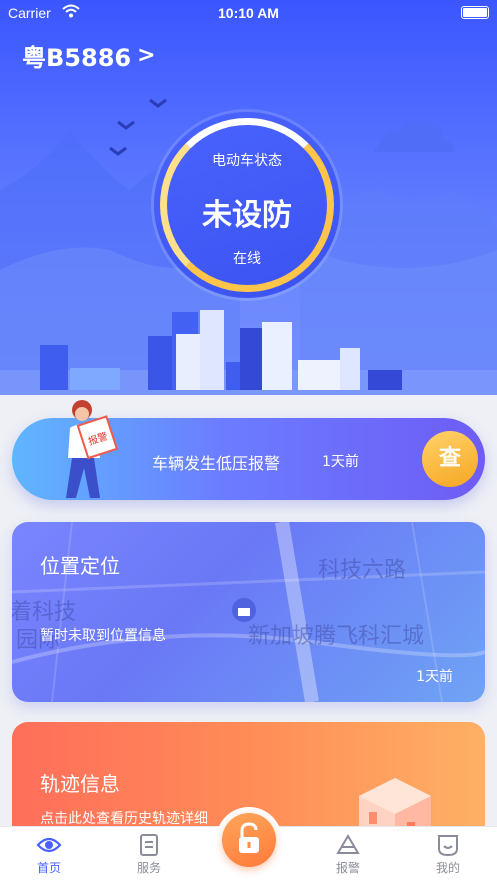 This screenshot has width=497, height=883. Describe the element at coordinates (124, 819) in the screenshot. I see `track-description: 点击此处查看历史轨迹详细` at that location.